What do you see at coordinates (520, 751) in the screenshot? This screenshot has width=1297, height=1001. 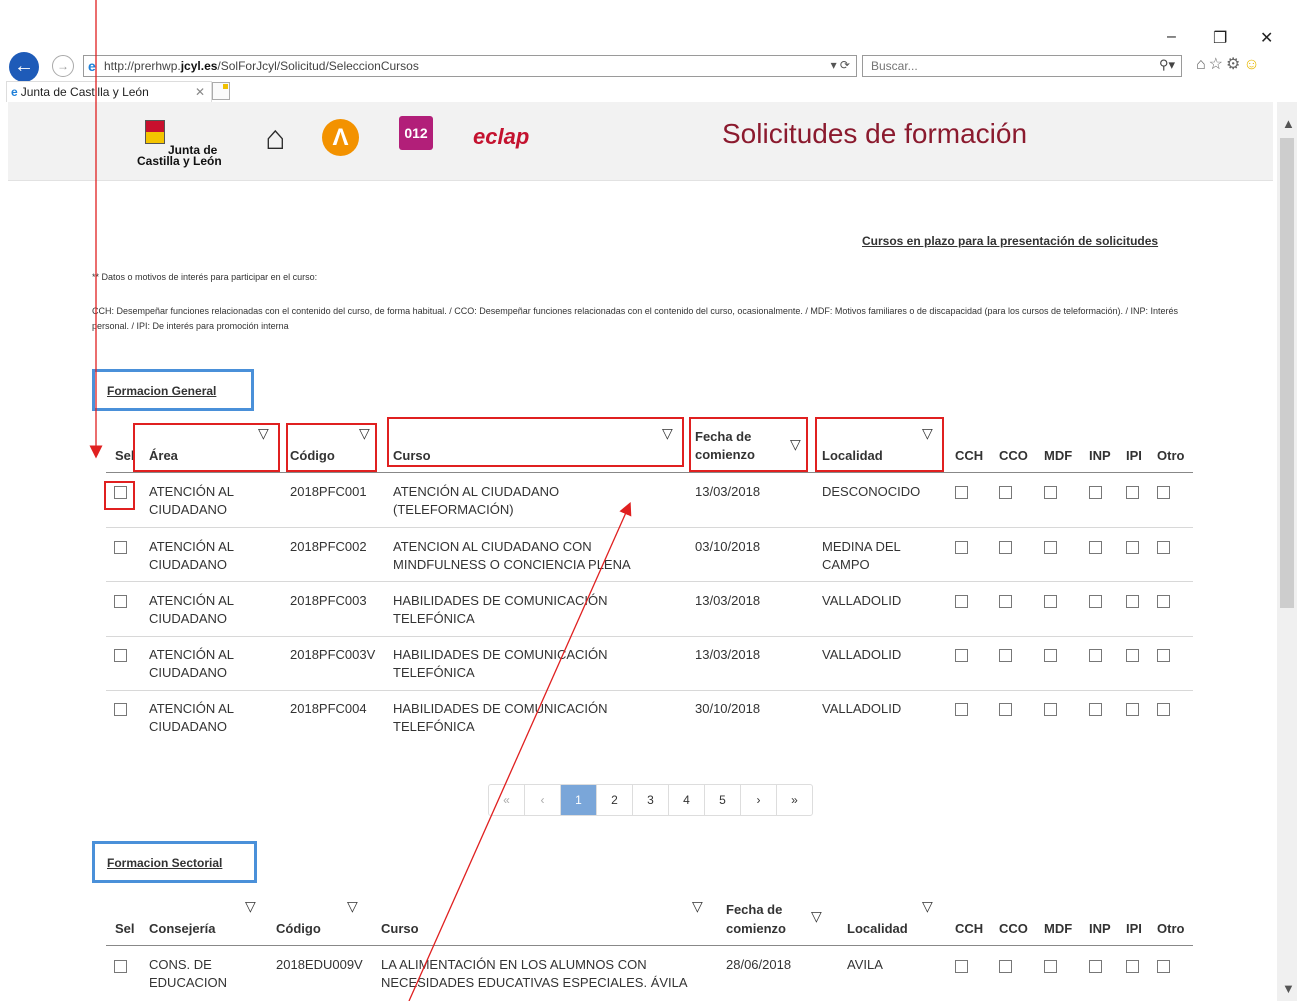 I see `annotation-arrow-diagonal` at bounding box center [520, 751].